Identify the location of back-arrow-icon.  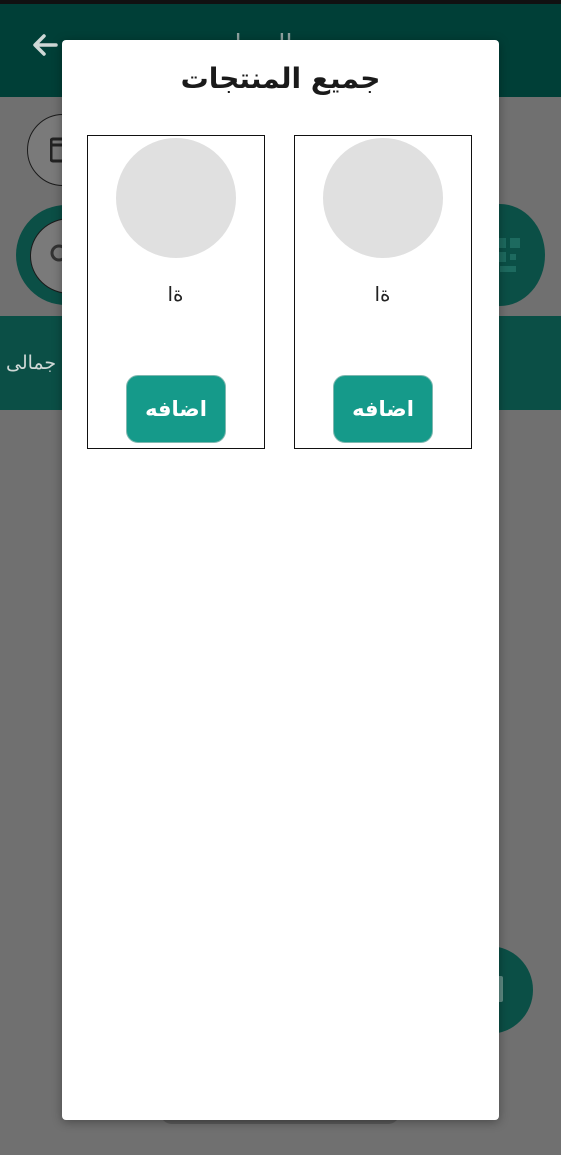
(45, 45).